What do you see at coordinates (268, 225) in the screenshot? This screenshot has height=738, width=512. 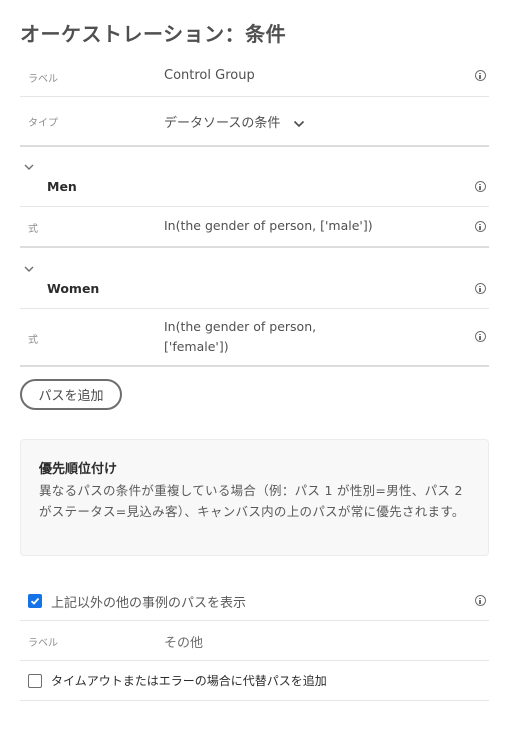 I see `expression-value: In(the gender of person, ['male'])` at bounding box center [268, 225].